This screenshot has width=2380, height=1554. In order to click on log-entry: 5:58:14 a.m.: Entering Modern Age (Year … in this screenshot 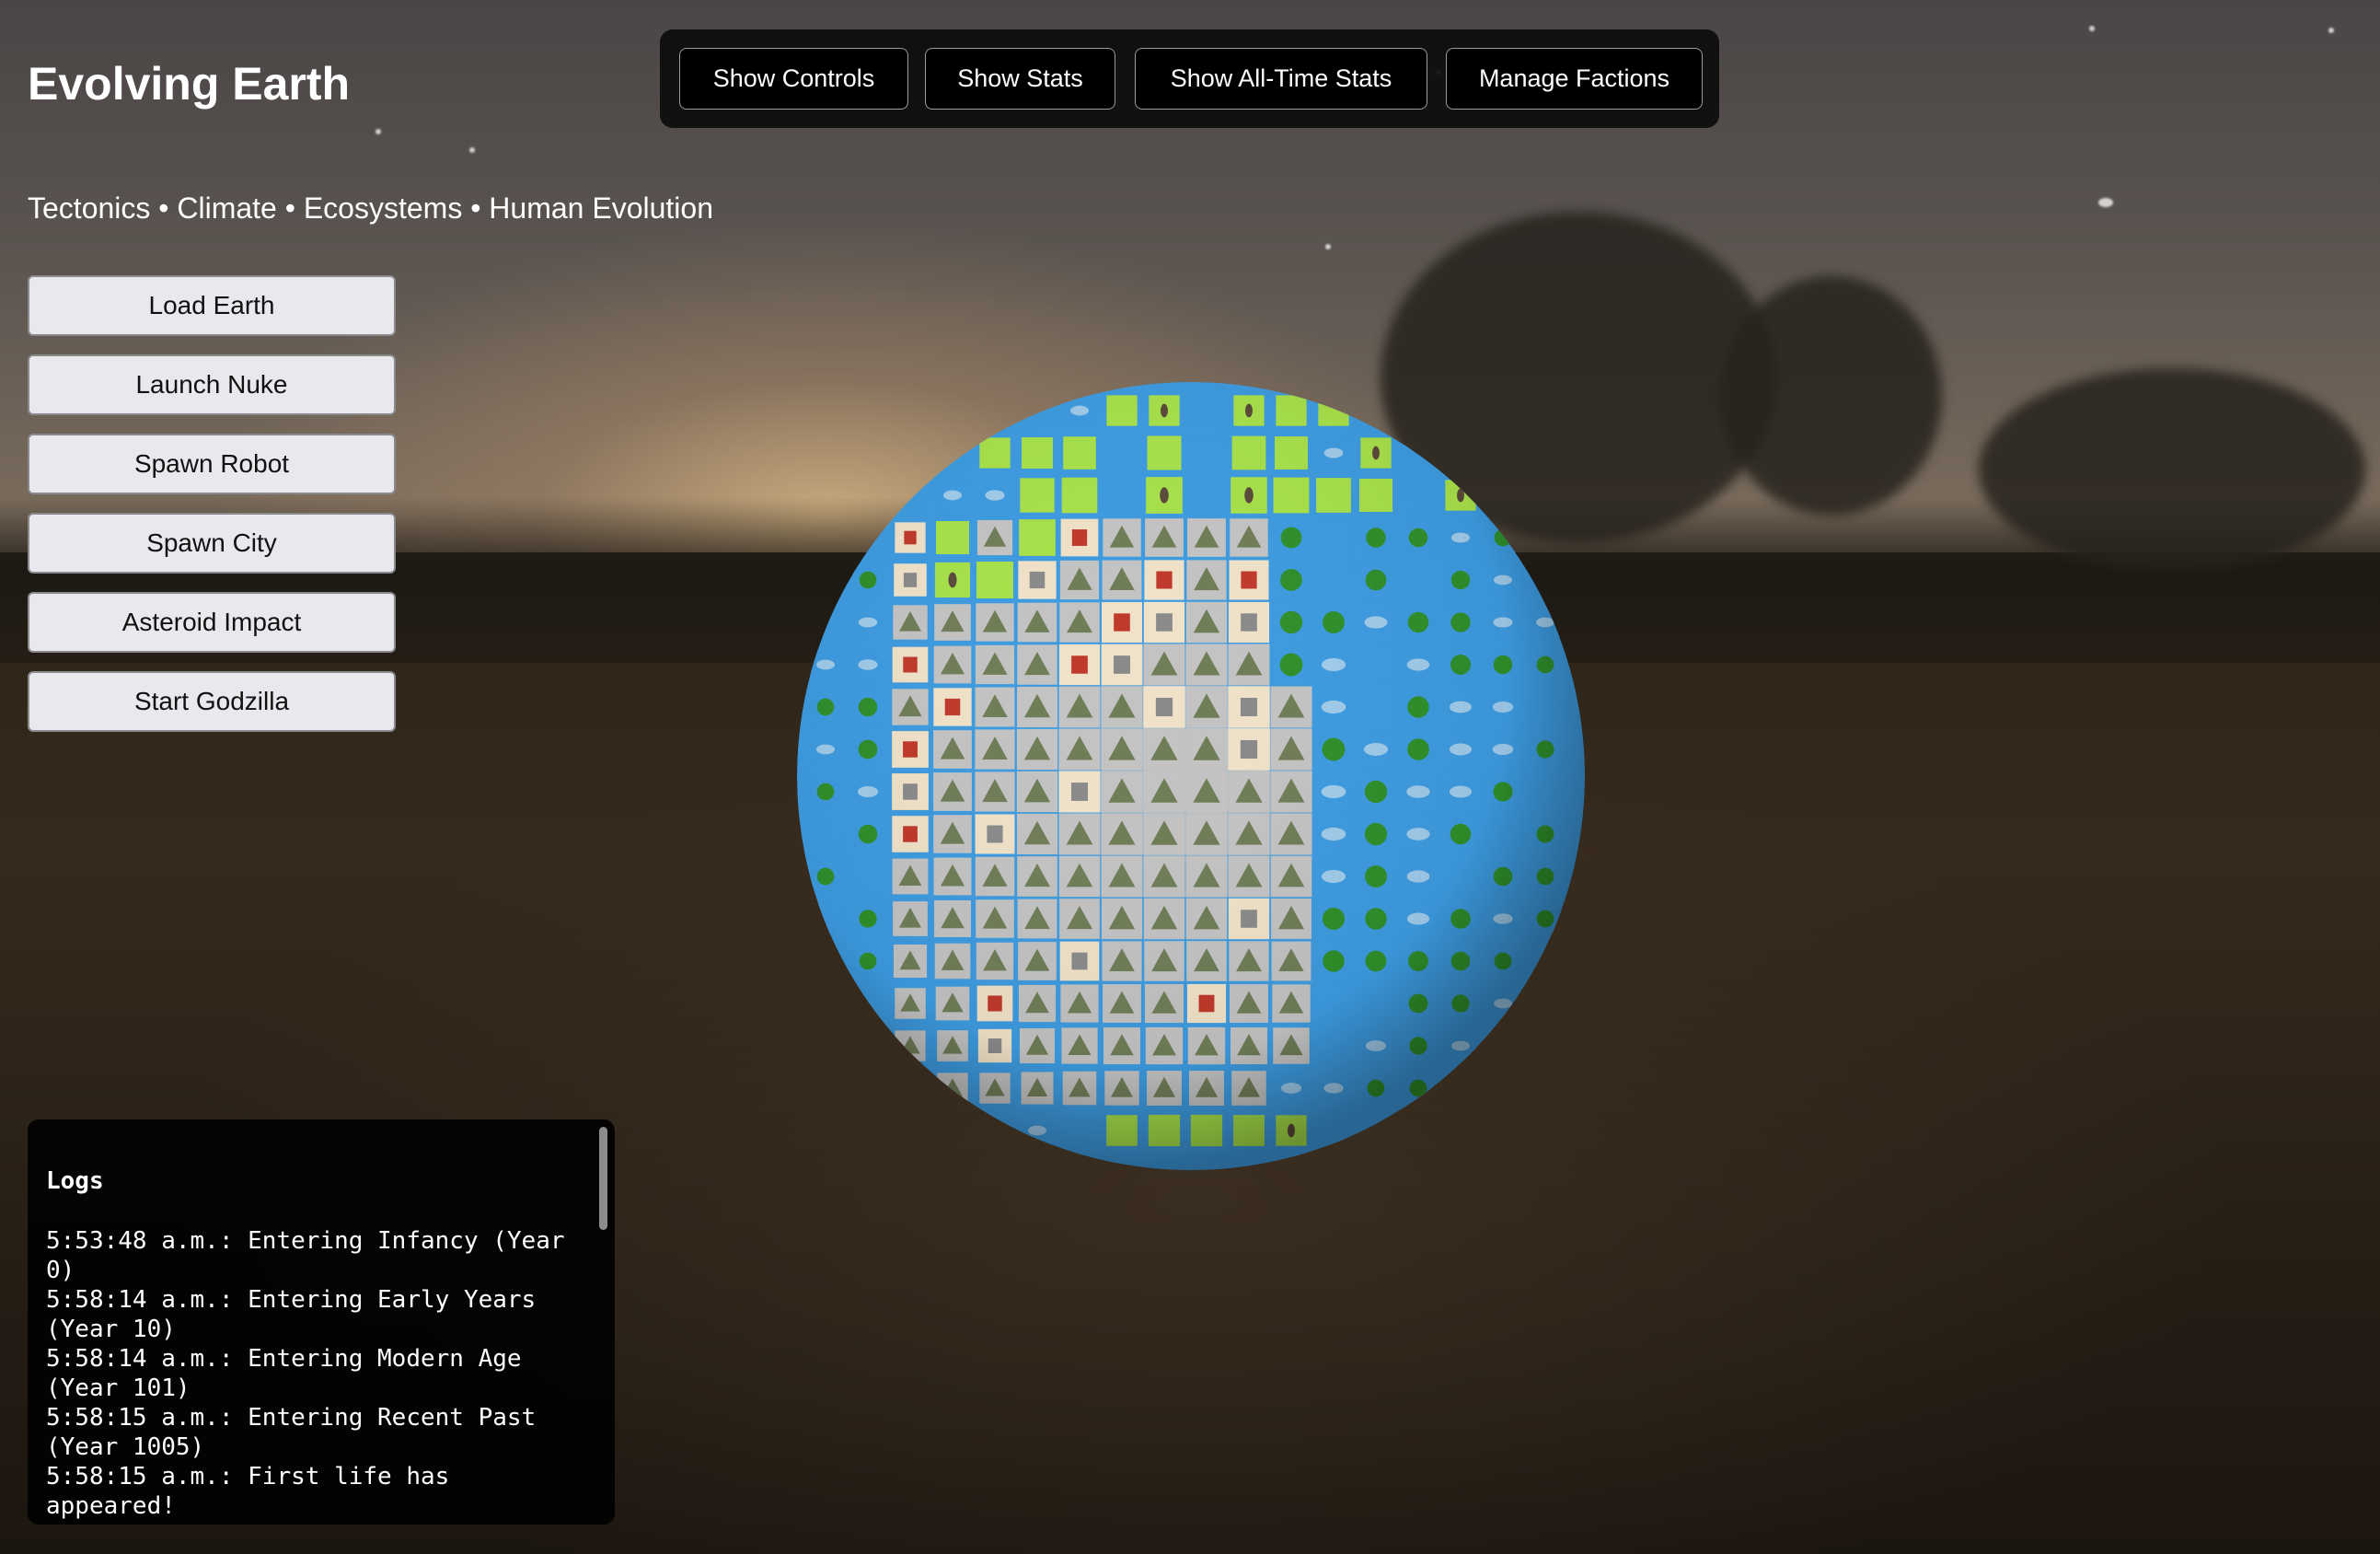, I will do `click(284, 1373)`.